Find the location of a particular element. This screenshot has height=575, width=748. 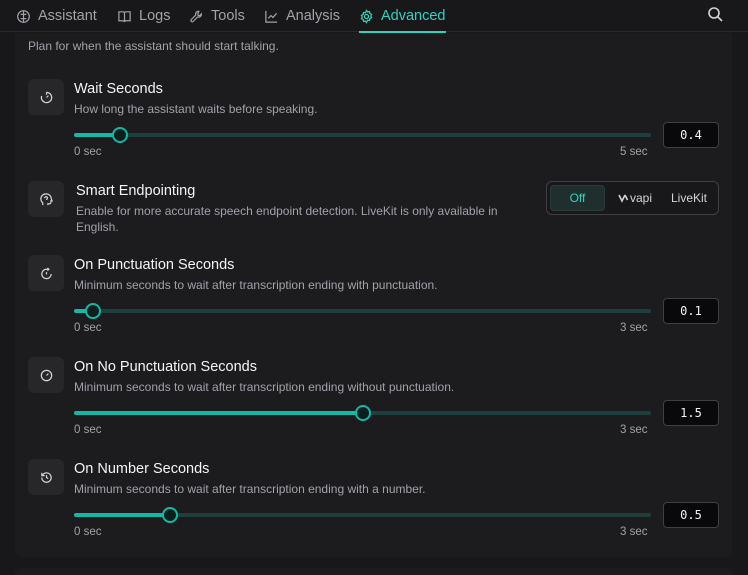

option-vapi-label: vapi is located at coordinates (640, 198).